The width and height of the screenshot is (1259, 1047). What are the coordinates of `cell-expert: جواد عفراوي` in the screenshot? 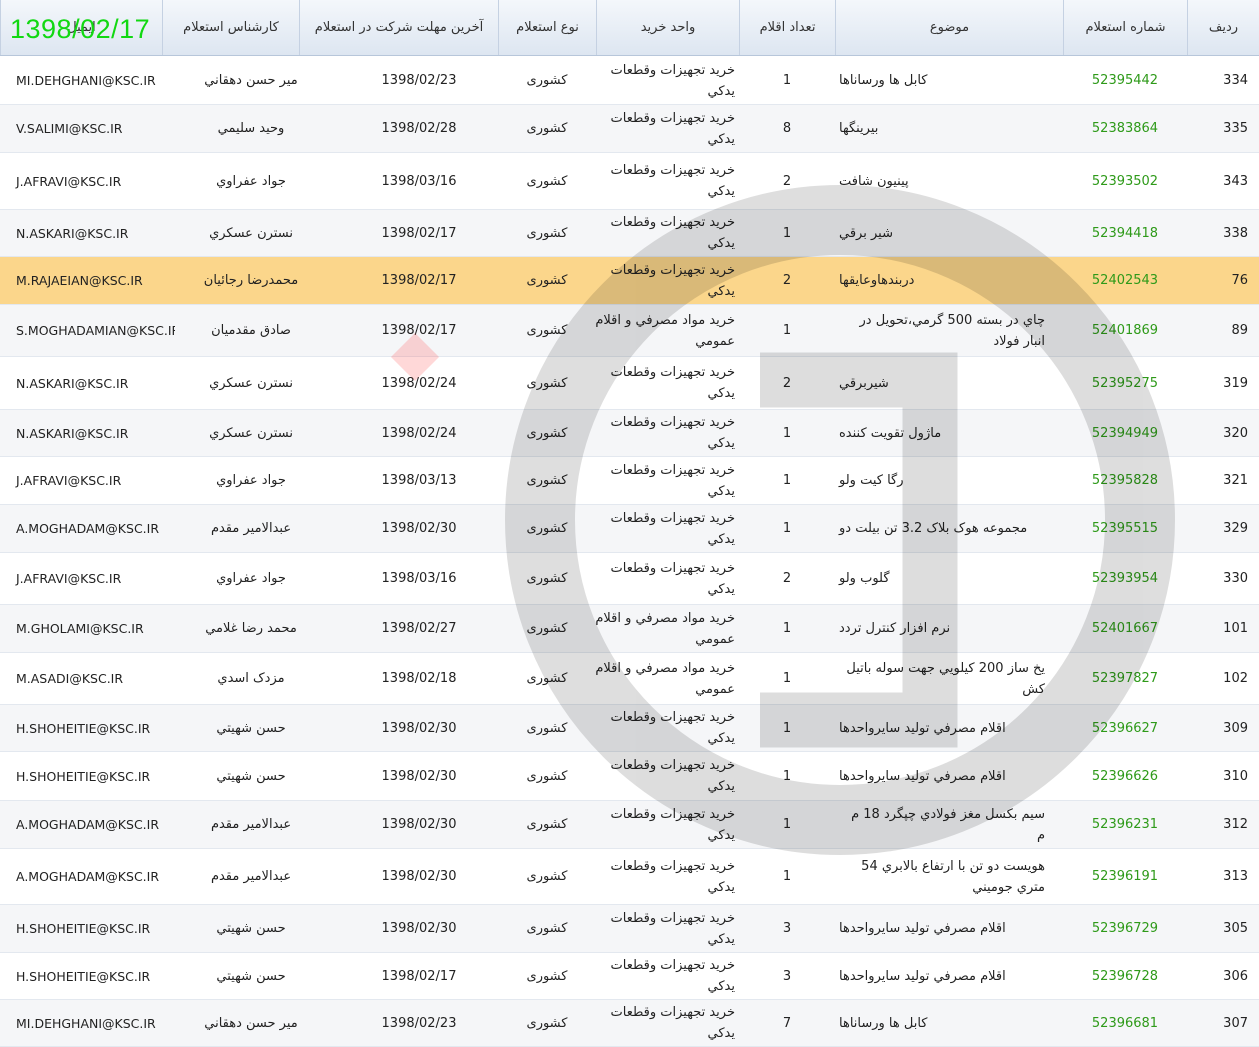 It's located at (251, 578).